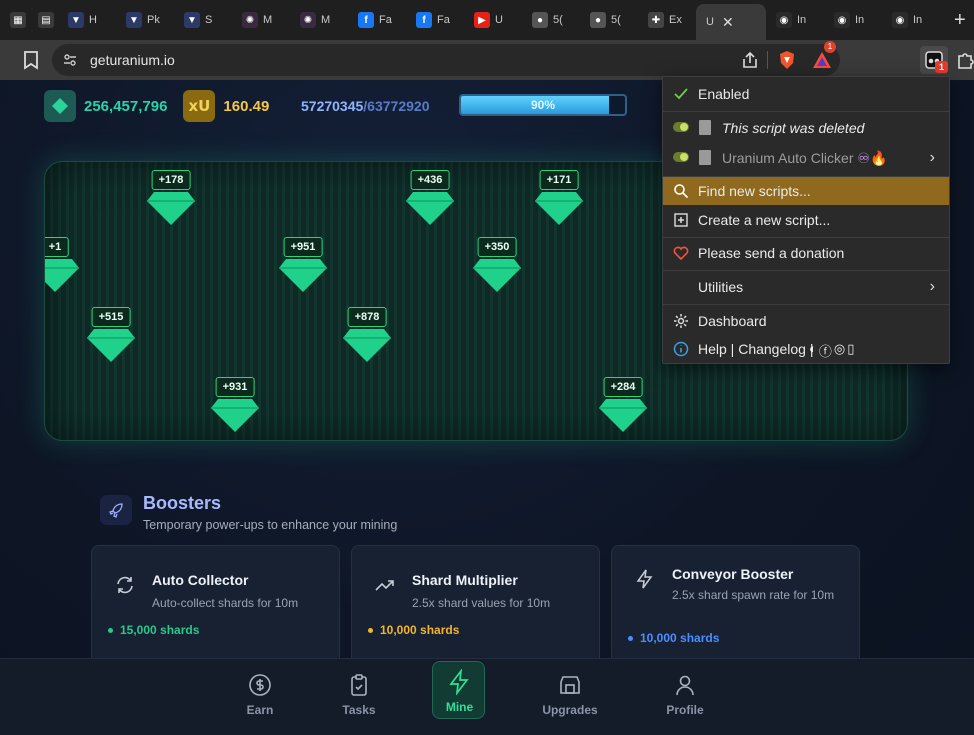  I want to click on nav-mine: Mine, so click(458, 690).